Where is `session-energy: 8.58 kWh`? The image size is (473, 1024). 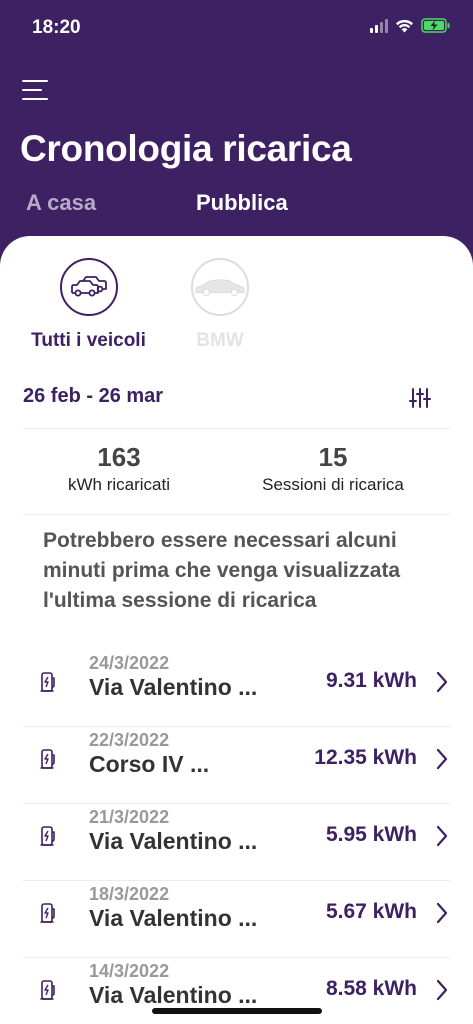 session-energy: 8.58 kWh is located at coordinates (371, 988).